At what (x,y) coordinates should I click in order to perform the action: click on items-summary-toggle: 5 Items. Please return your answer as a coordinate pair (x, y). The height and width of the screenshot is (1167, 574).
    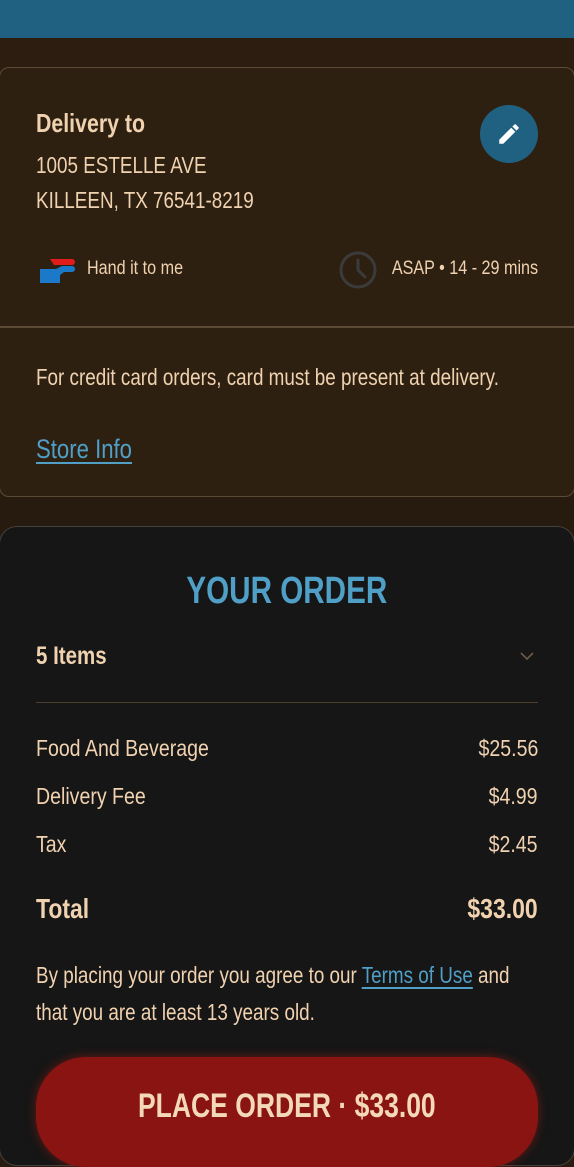
    Looking at the image, I should click on (71, 656).